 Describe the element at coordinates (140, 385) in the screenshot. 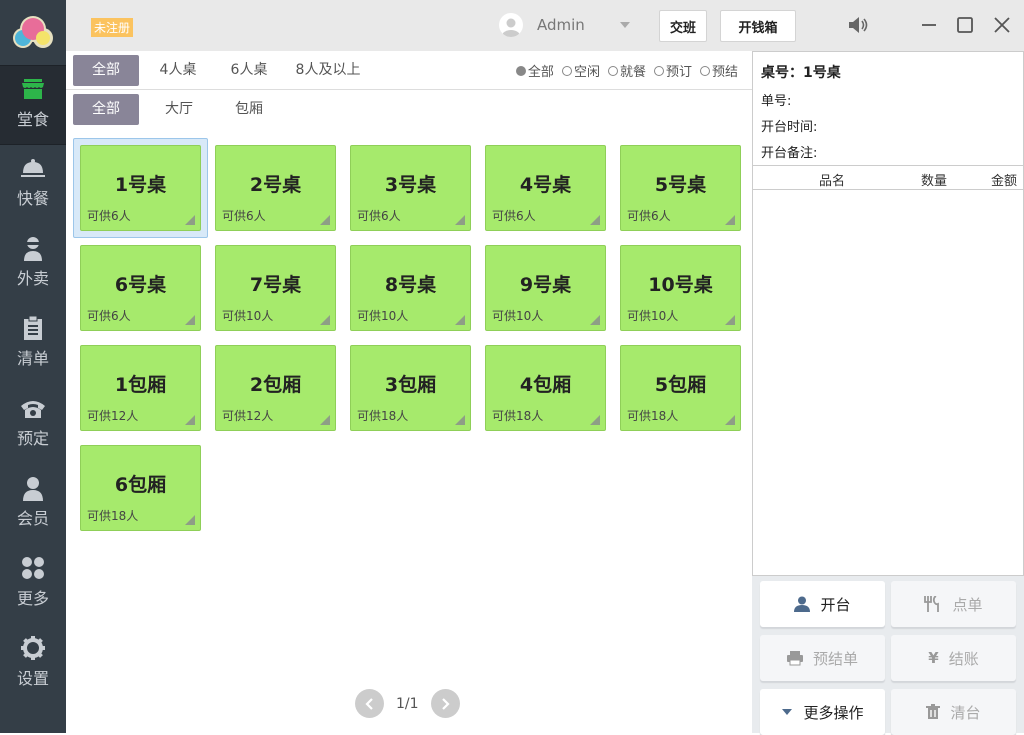

I see `table-name: 1包厢` at that location.